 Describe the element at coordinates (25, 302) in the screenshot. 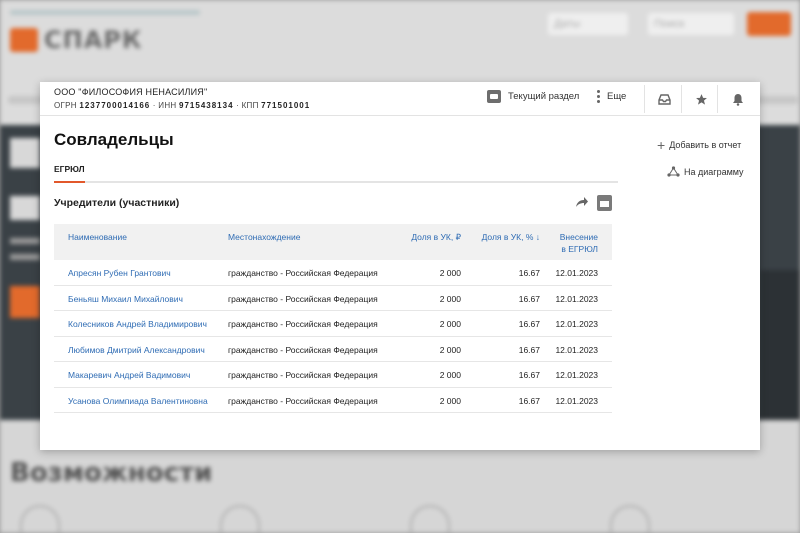

I see `bg-hero-button` at that location.